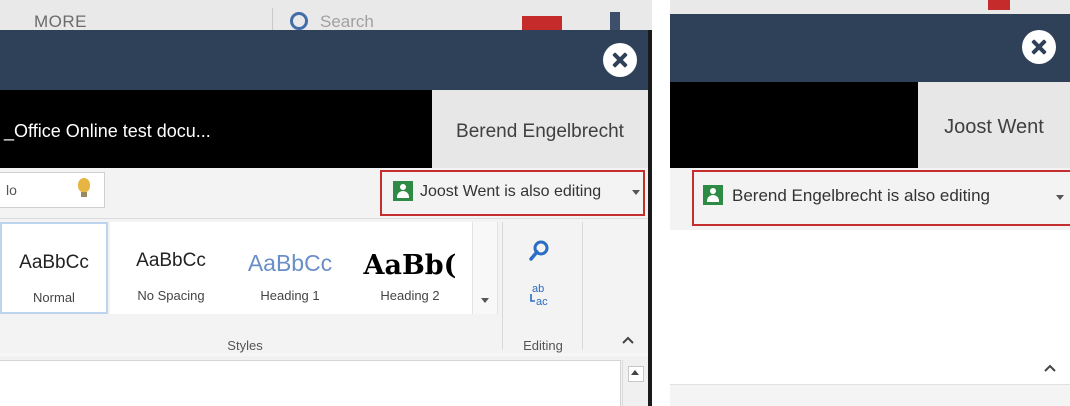 This screenshot has height=406, width=1070. What do you see at coordinates (485, 300) in the screenshot?
I see `more-styles-caret-icon` at bounding box center [485, 300].